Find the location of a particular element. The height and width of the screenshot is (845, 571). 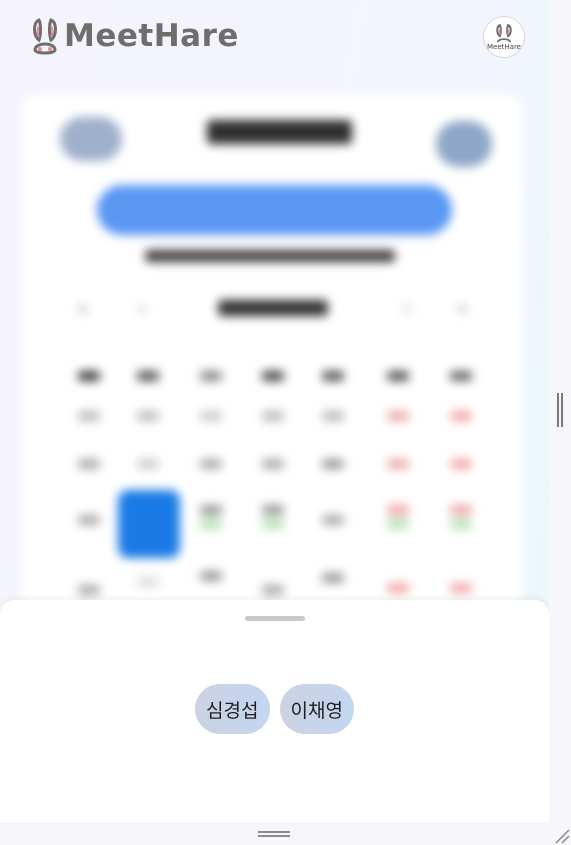

brand-logo: MeetHare is located at coordinates (134, 36).